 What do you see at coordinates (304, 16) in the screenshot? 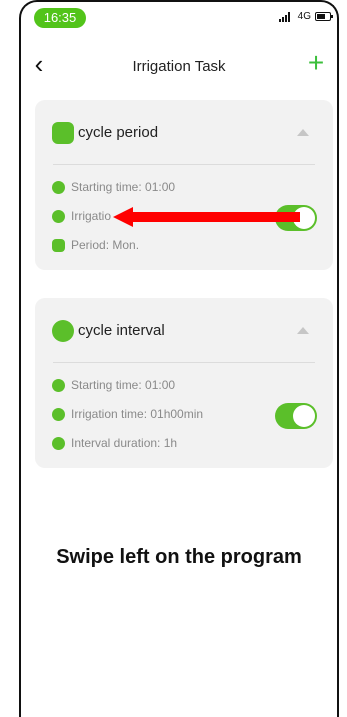
I see `network-type: 4G` at bounding box center [304, 16].